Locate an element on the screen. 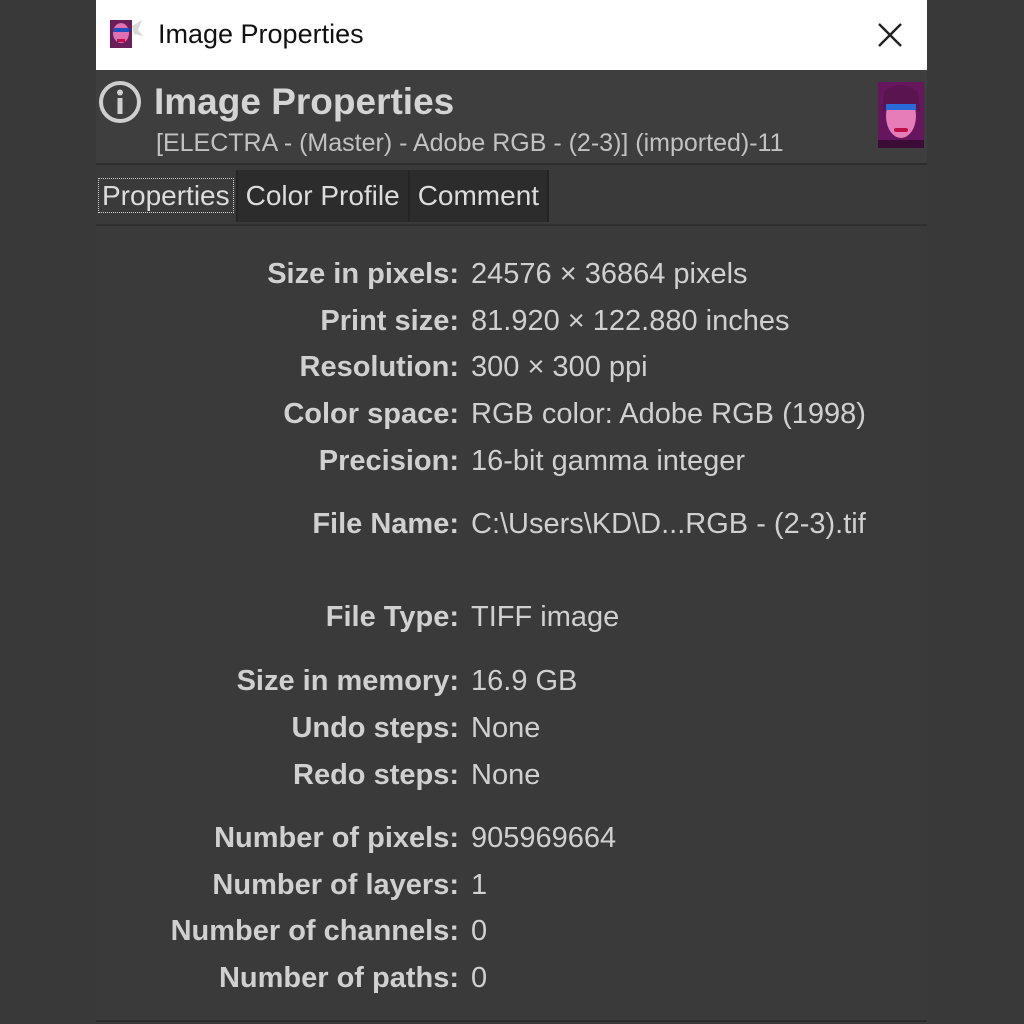 Image resolution: width=1024 pixels, height=1024 pixels. gimp-image-icon is located at coordinates (126, 34).